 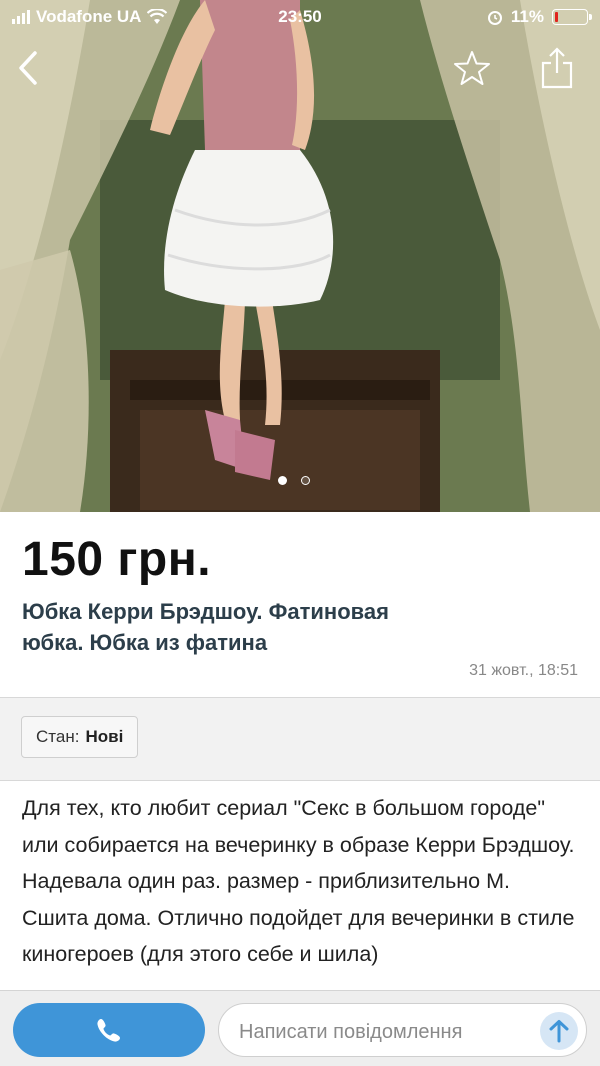 I want to click on condition-label: Стан:, so click(x=58, y=736).